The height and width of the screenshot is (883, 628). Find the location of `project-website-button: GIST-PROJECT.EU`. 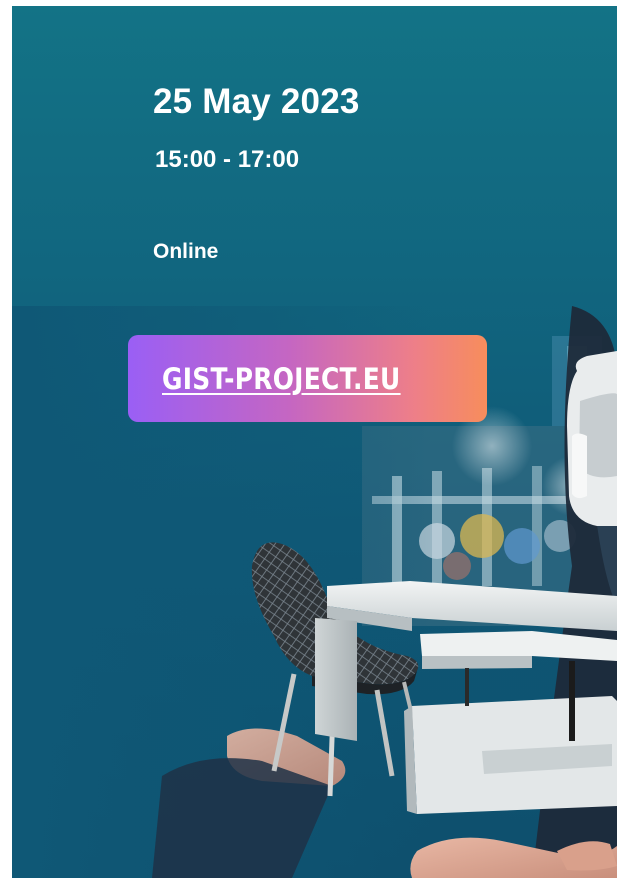

project-website-button: GIST-PROJECT.EU is located at coordinates (307, 378).